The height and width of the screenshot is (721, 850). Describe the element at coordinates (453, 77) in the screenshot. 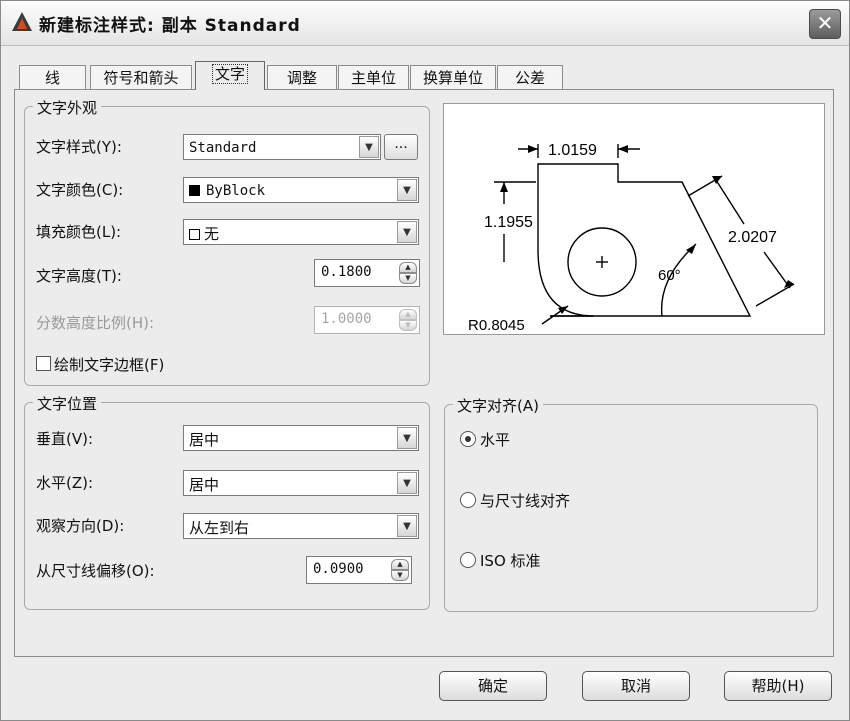

I see `tab-alternate-units: 换算单位` at that location.